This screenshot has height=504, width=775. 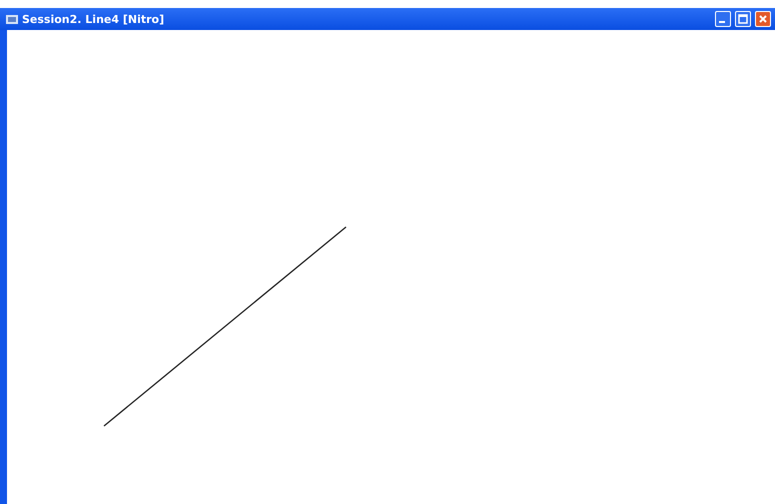 I want to click on app-icon, so click(x=12, y=19).